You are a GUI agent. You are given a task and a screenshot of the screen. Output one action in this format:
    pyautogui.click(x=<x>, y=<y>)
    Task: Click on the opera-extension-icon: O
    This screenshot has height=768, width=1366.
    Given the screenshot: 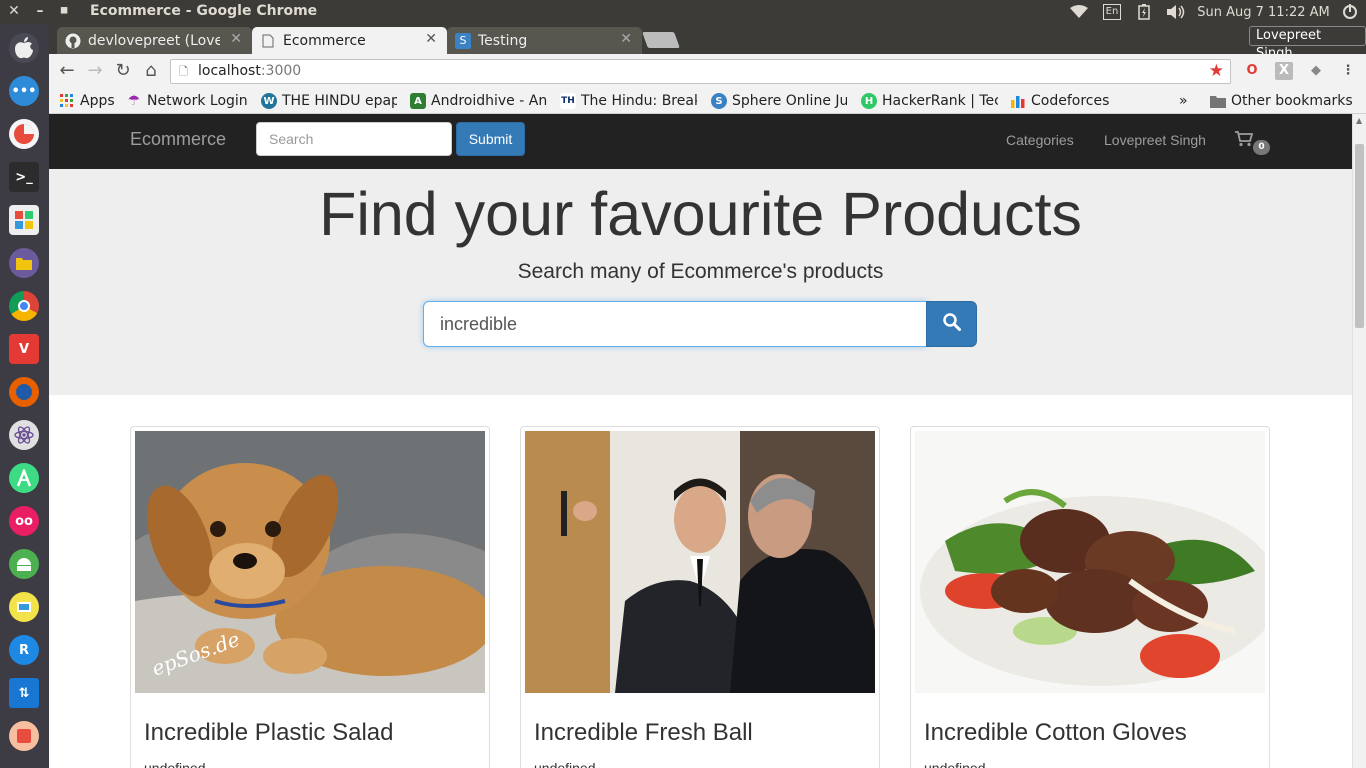 What is the action you would take?
    pyautogui.click(x=1252, y=71)
    